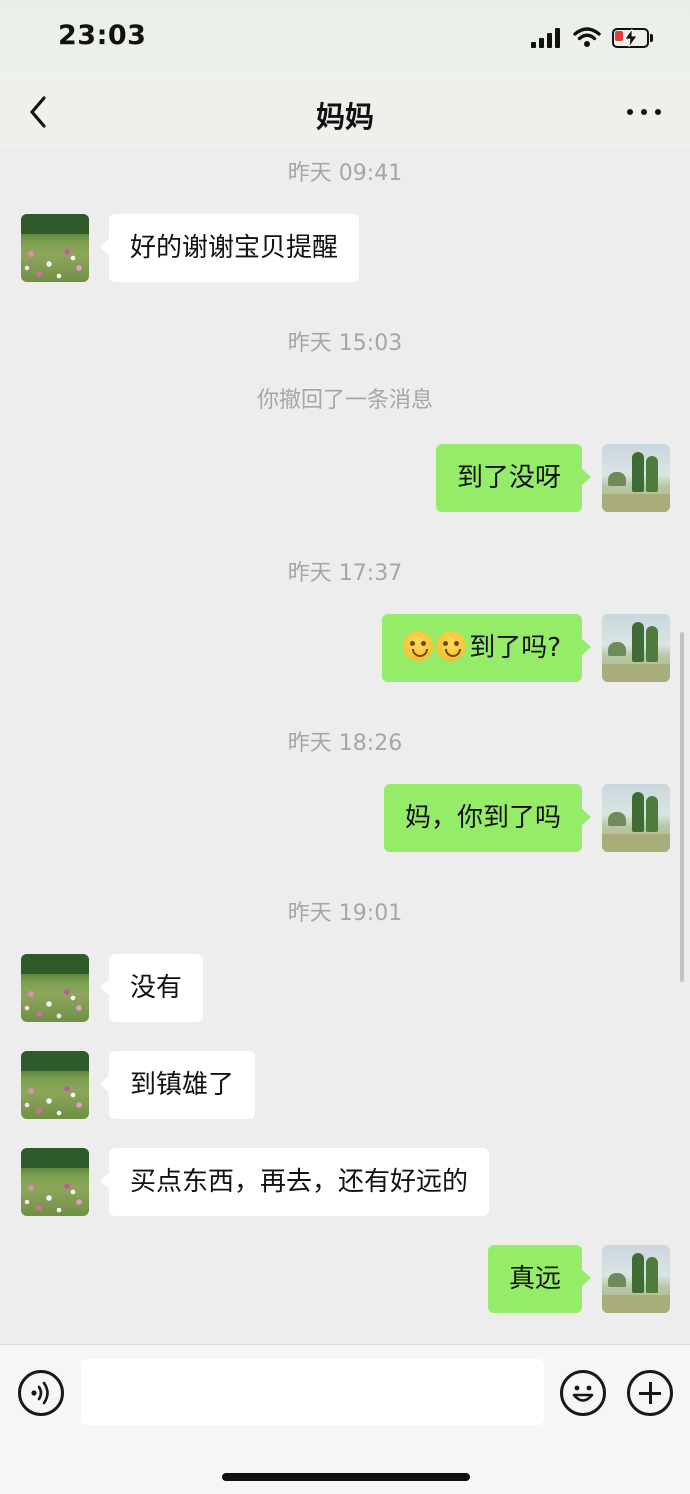  What do you see at coordinates (344, 400) in the screenshot?
I see `recall-notice: 你撤回了一条消息` at bounding box center [344, 400].